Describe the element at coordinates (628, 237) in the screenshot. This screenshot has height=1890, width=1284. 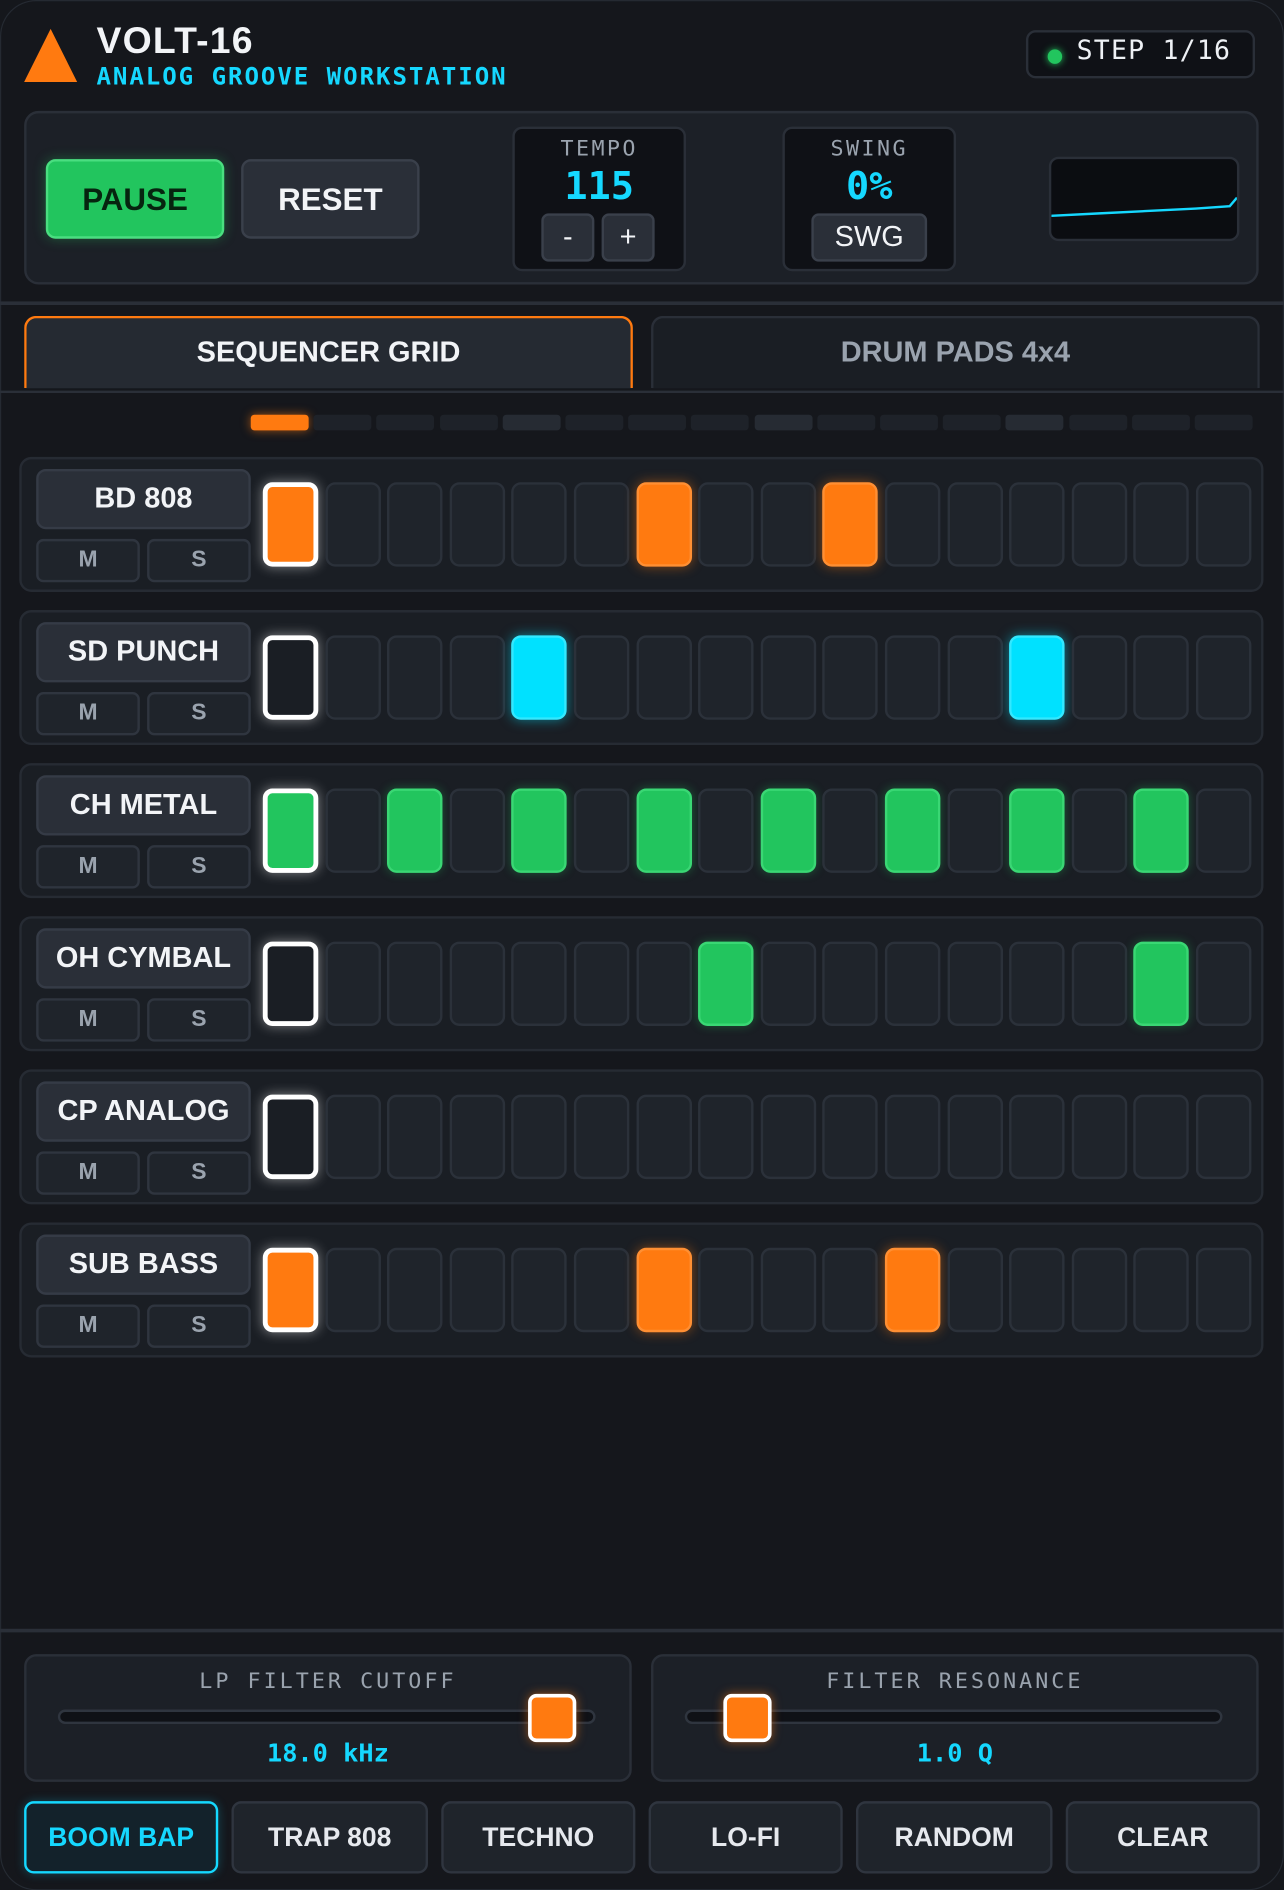
I see `tempo-increase-button: +` at that location.